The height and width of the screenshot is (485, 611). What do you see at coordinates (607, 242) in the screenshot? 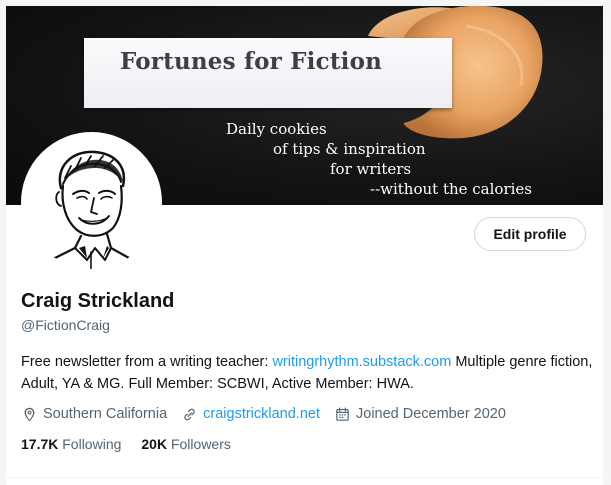
I see `window-frame-right` at bounding box center [607, 242].